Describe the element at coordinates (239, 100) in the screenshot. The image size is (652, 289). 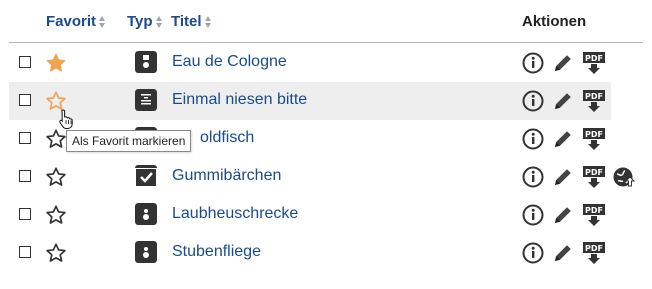
I see `row-title-link: Einmal niesen bitte` at that location.